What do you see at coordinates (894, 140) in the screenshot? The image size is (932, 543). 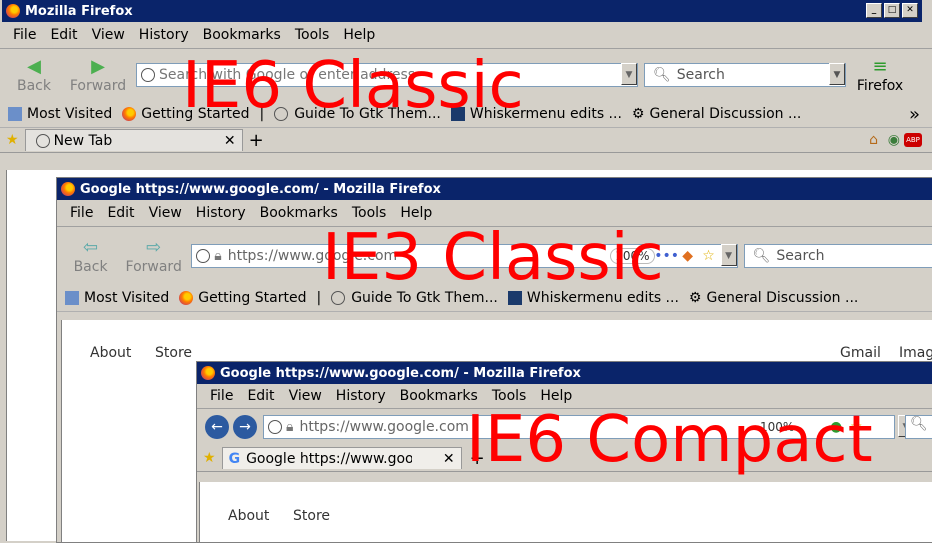 I see `addon-icon: ◉` at bounding box center [894, 140].